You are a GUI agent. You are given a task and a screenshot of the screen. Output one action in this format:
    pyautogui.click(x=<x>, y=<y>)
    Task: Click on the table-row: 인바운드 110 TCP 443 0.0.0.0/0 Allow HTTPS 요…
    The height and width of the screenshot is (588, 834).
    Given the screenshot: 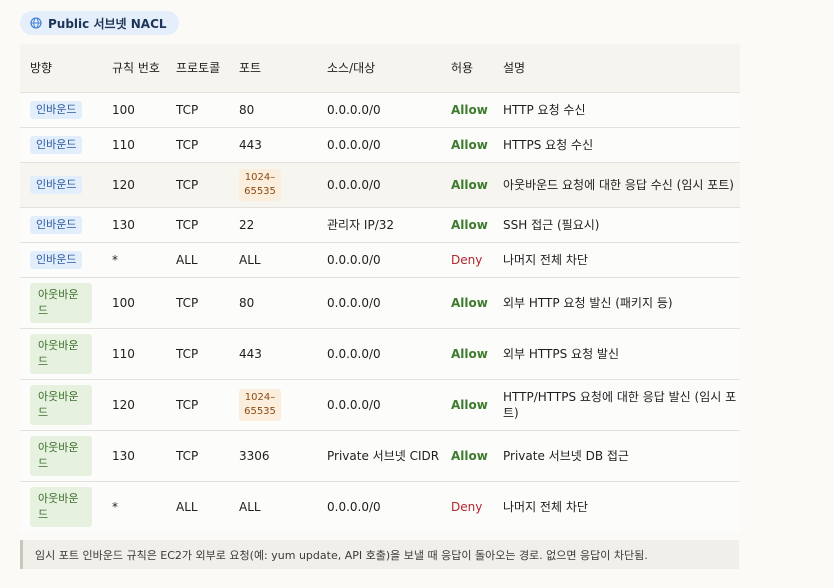 What is the action you would take?
    pyautogui.click(x=380, y=145)
    